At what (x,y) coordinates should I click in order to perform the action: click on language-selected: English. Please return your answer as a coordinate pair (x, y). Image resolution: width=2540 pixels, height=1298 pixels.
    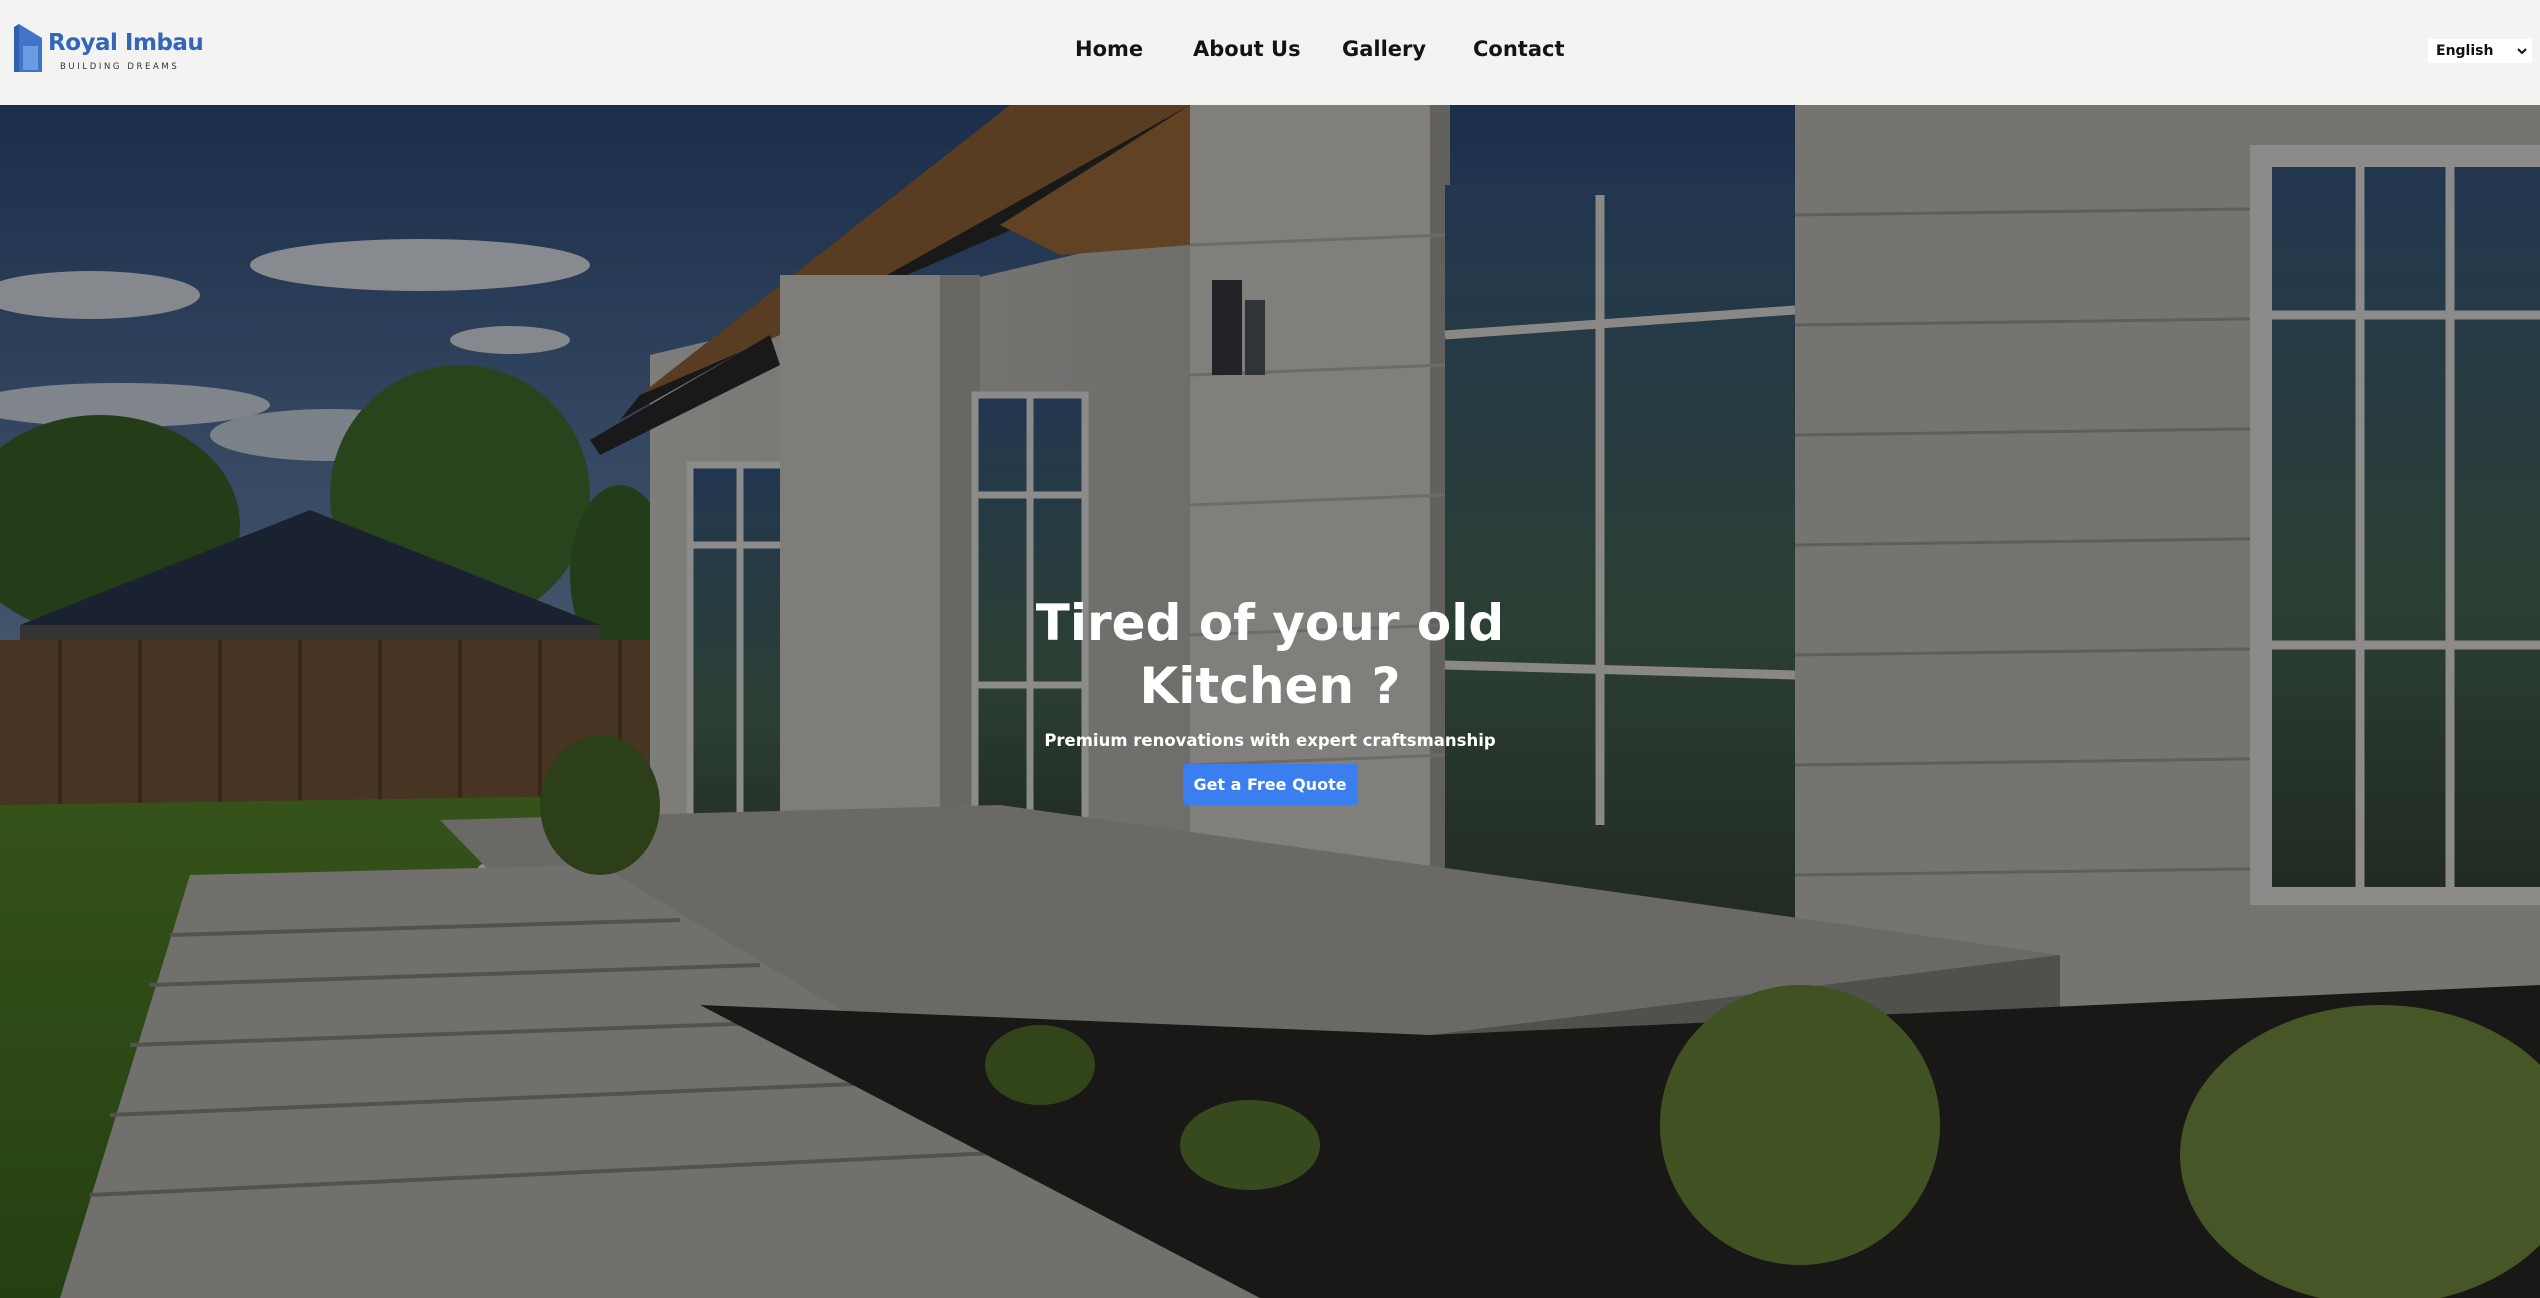
    Looking at the image, I should click on (2465, 51).